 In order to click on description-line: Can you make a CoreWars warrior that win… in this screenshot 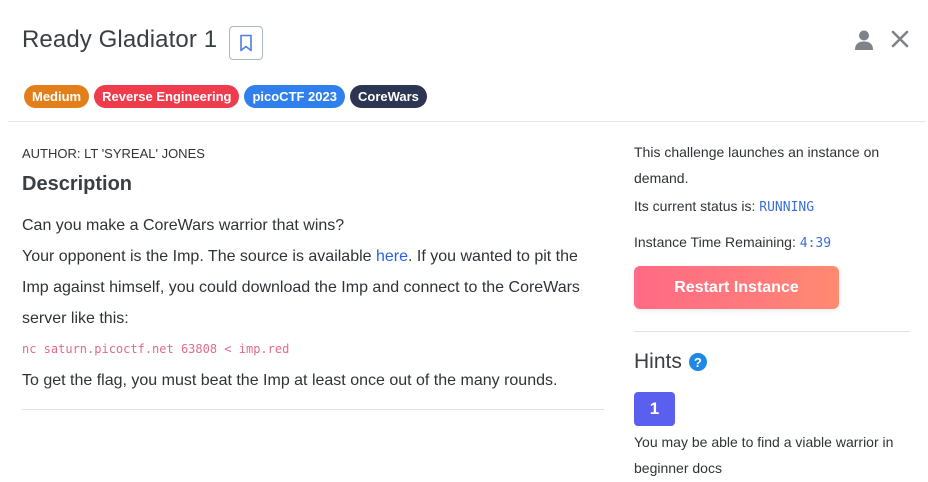, I will do `click(183, 225)`.